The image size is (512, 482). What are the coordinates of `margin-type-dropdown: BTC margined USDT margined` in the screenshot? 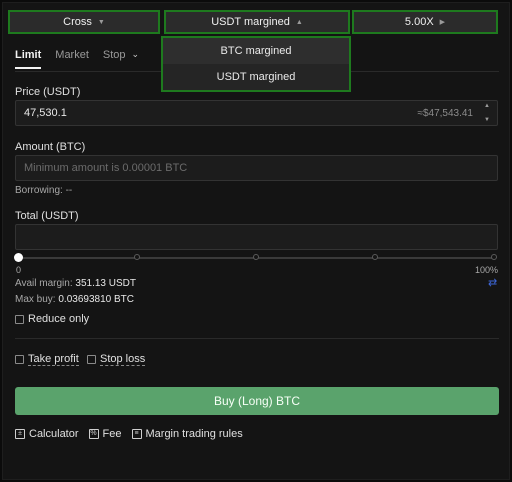 It's located at (256, 64).